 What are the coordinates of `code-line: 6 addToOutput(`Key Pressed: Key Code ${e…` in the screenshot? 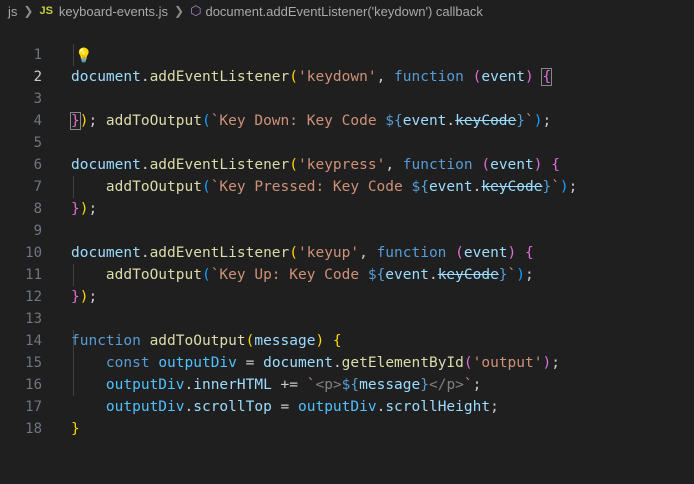 It's located at (347, 163).